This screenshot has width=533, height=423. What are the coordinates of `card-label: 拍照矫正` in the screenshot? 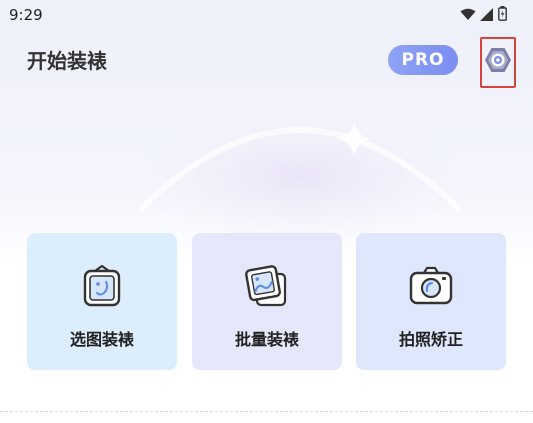 It's located at (430, 339).